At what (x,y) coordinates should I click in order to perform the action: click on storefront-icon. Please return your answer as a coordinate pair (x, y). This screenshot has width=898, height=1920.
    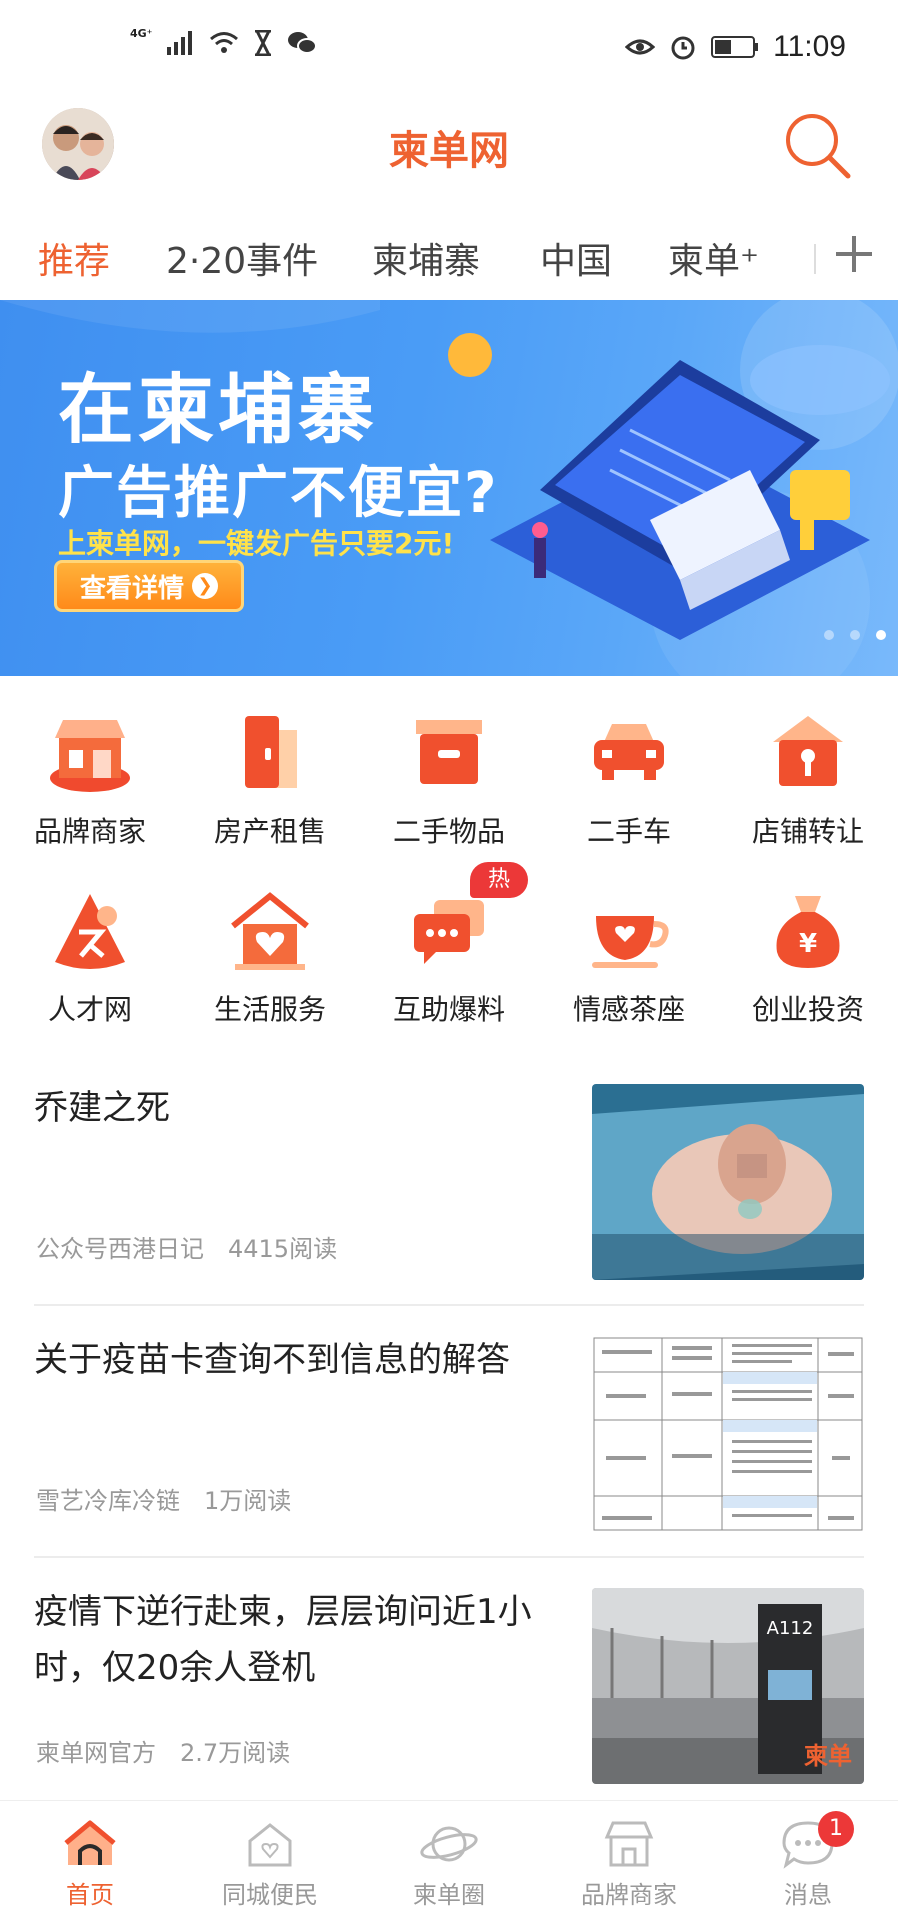
    Looking at the image, I should click on (629, 1844).